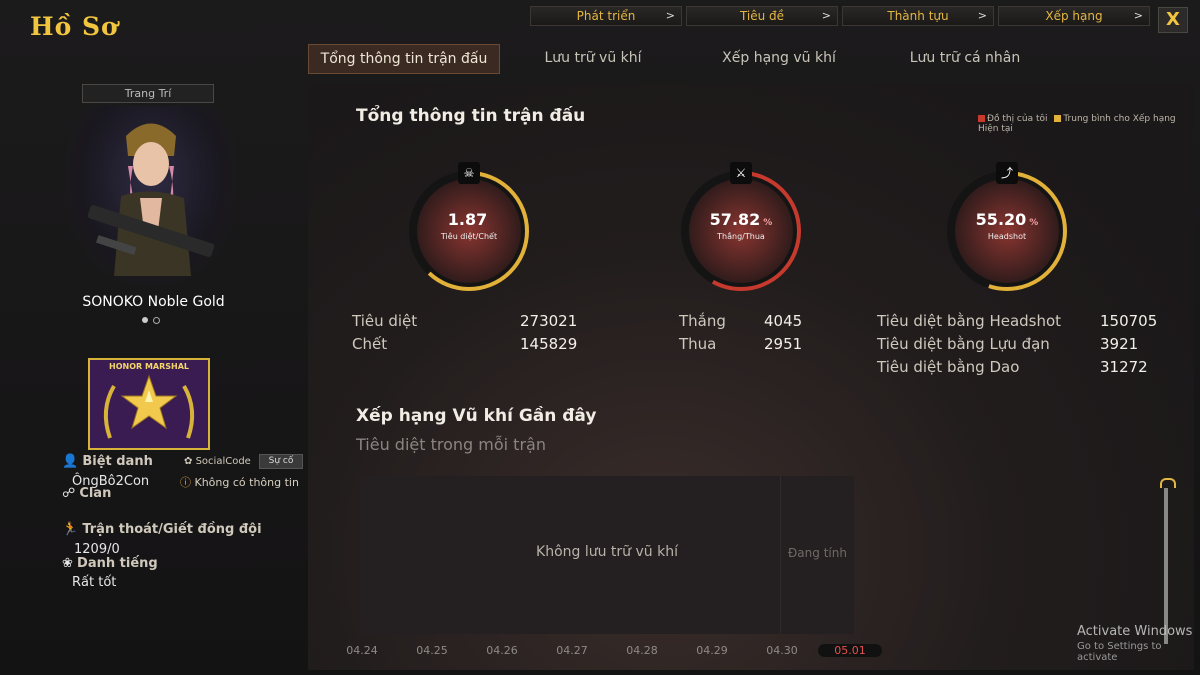 This screenshot has height=675, width=1200. Describe the element at coordinates (1007, 236) in the screenshot. I see `gauge-label: Headshot` at that location.